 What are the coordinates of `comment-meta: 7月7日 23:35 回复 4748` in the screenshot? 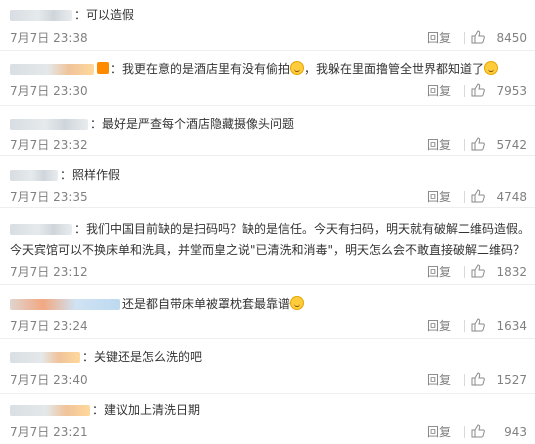 It's located at (268, 197).